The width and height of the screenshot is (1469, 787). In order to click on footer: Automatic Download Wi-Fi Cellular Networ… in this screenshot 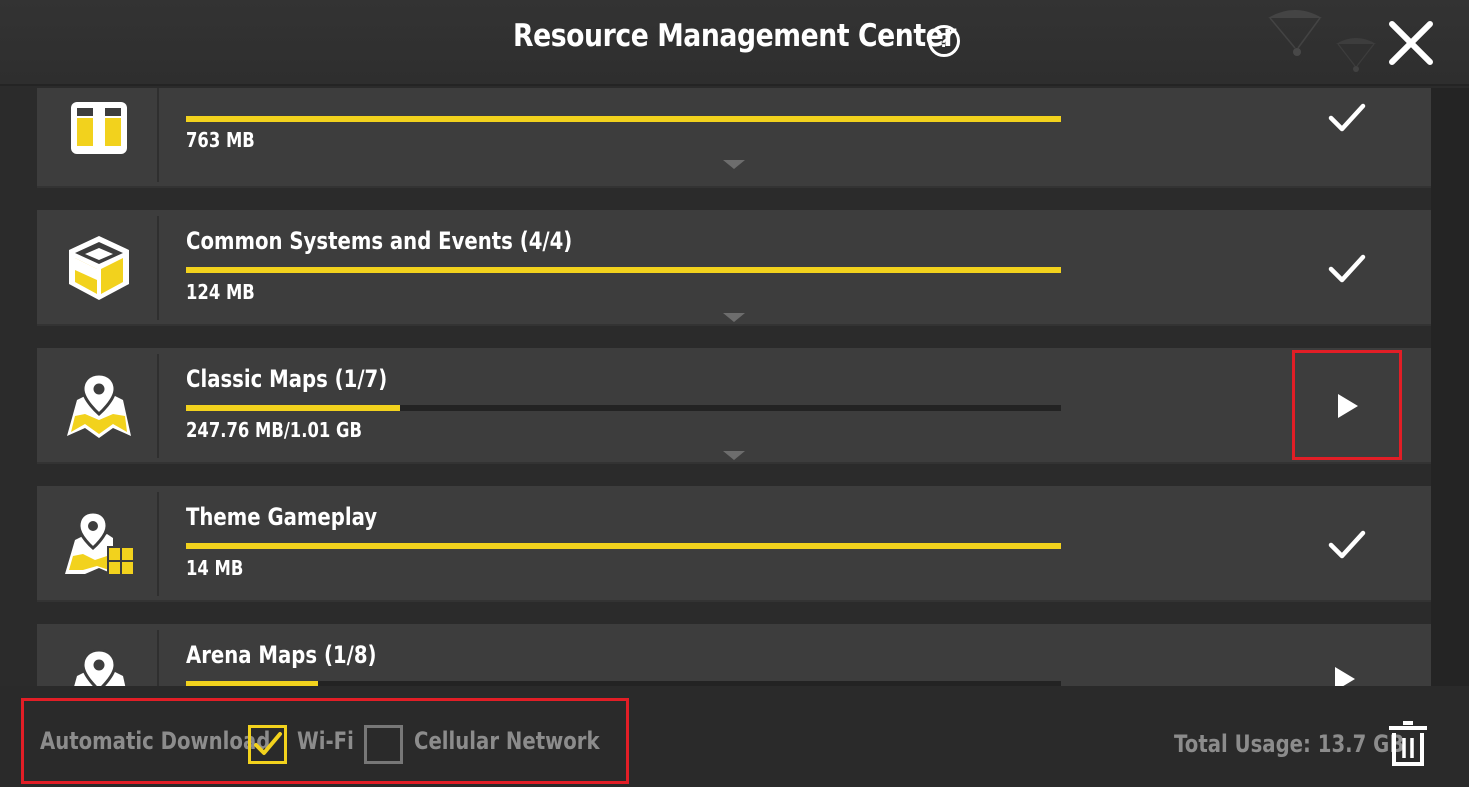, I will do `click(734, 736)`.